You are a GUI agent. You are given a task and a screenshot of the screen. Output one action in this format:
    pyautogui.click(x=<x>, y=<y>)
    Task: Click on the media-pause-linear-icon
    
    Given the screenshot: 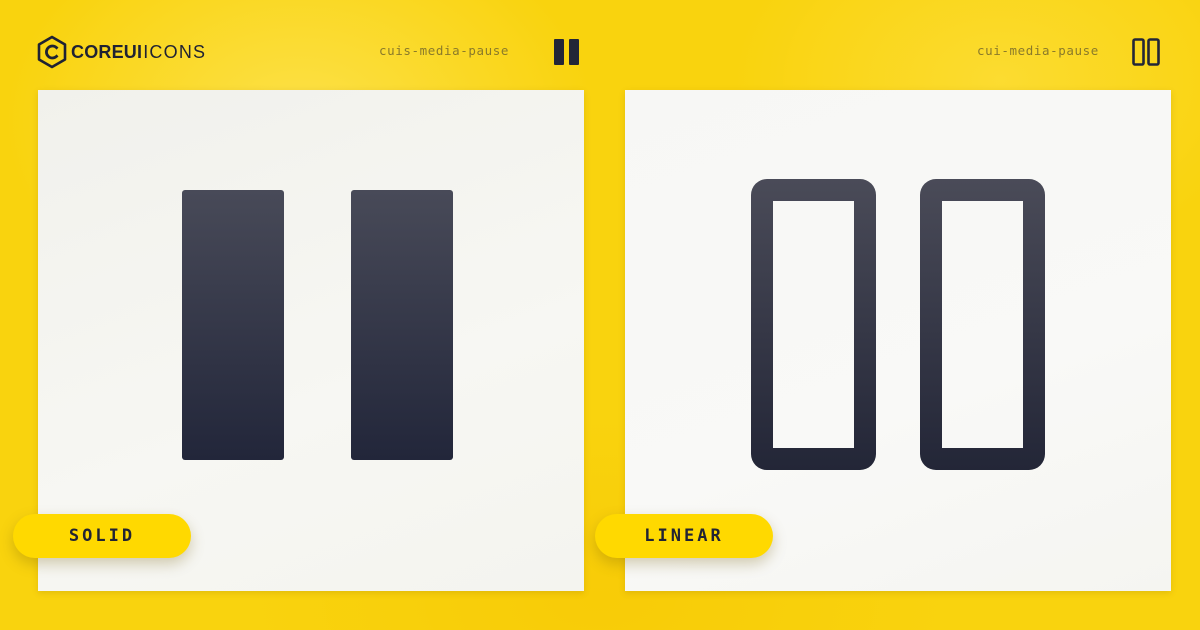 What is the action you would take?
    pyautogui.click(x=1146, y=52)
    